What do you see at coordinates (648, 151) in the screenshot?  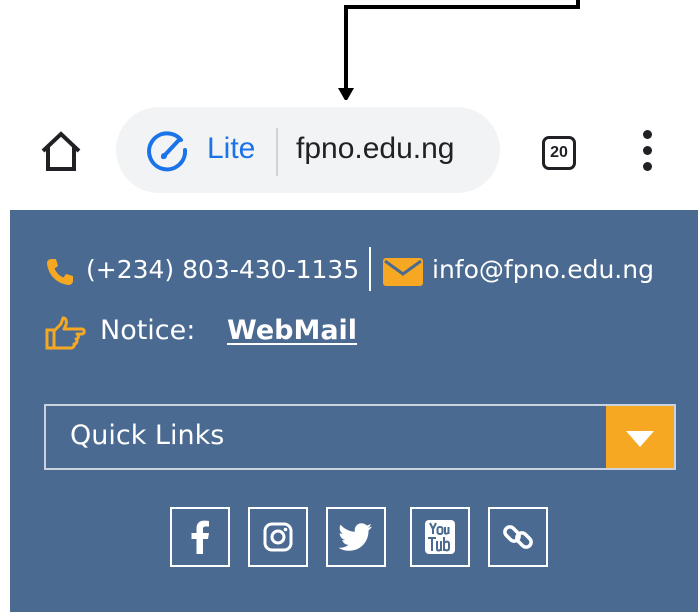 I see `overflow-menu-button` at bounding box center [648, 151].